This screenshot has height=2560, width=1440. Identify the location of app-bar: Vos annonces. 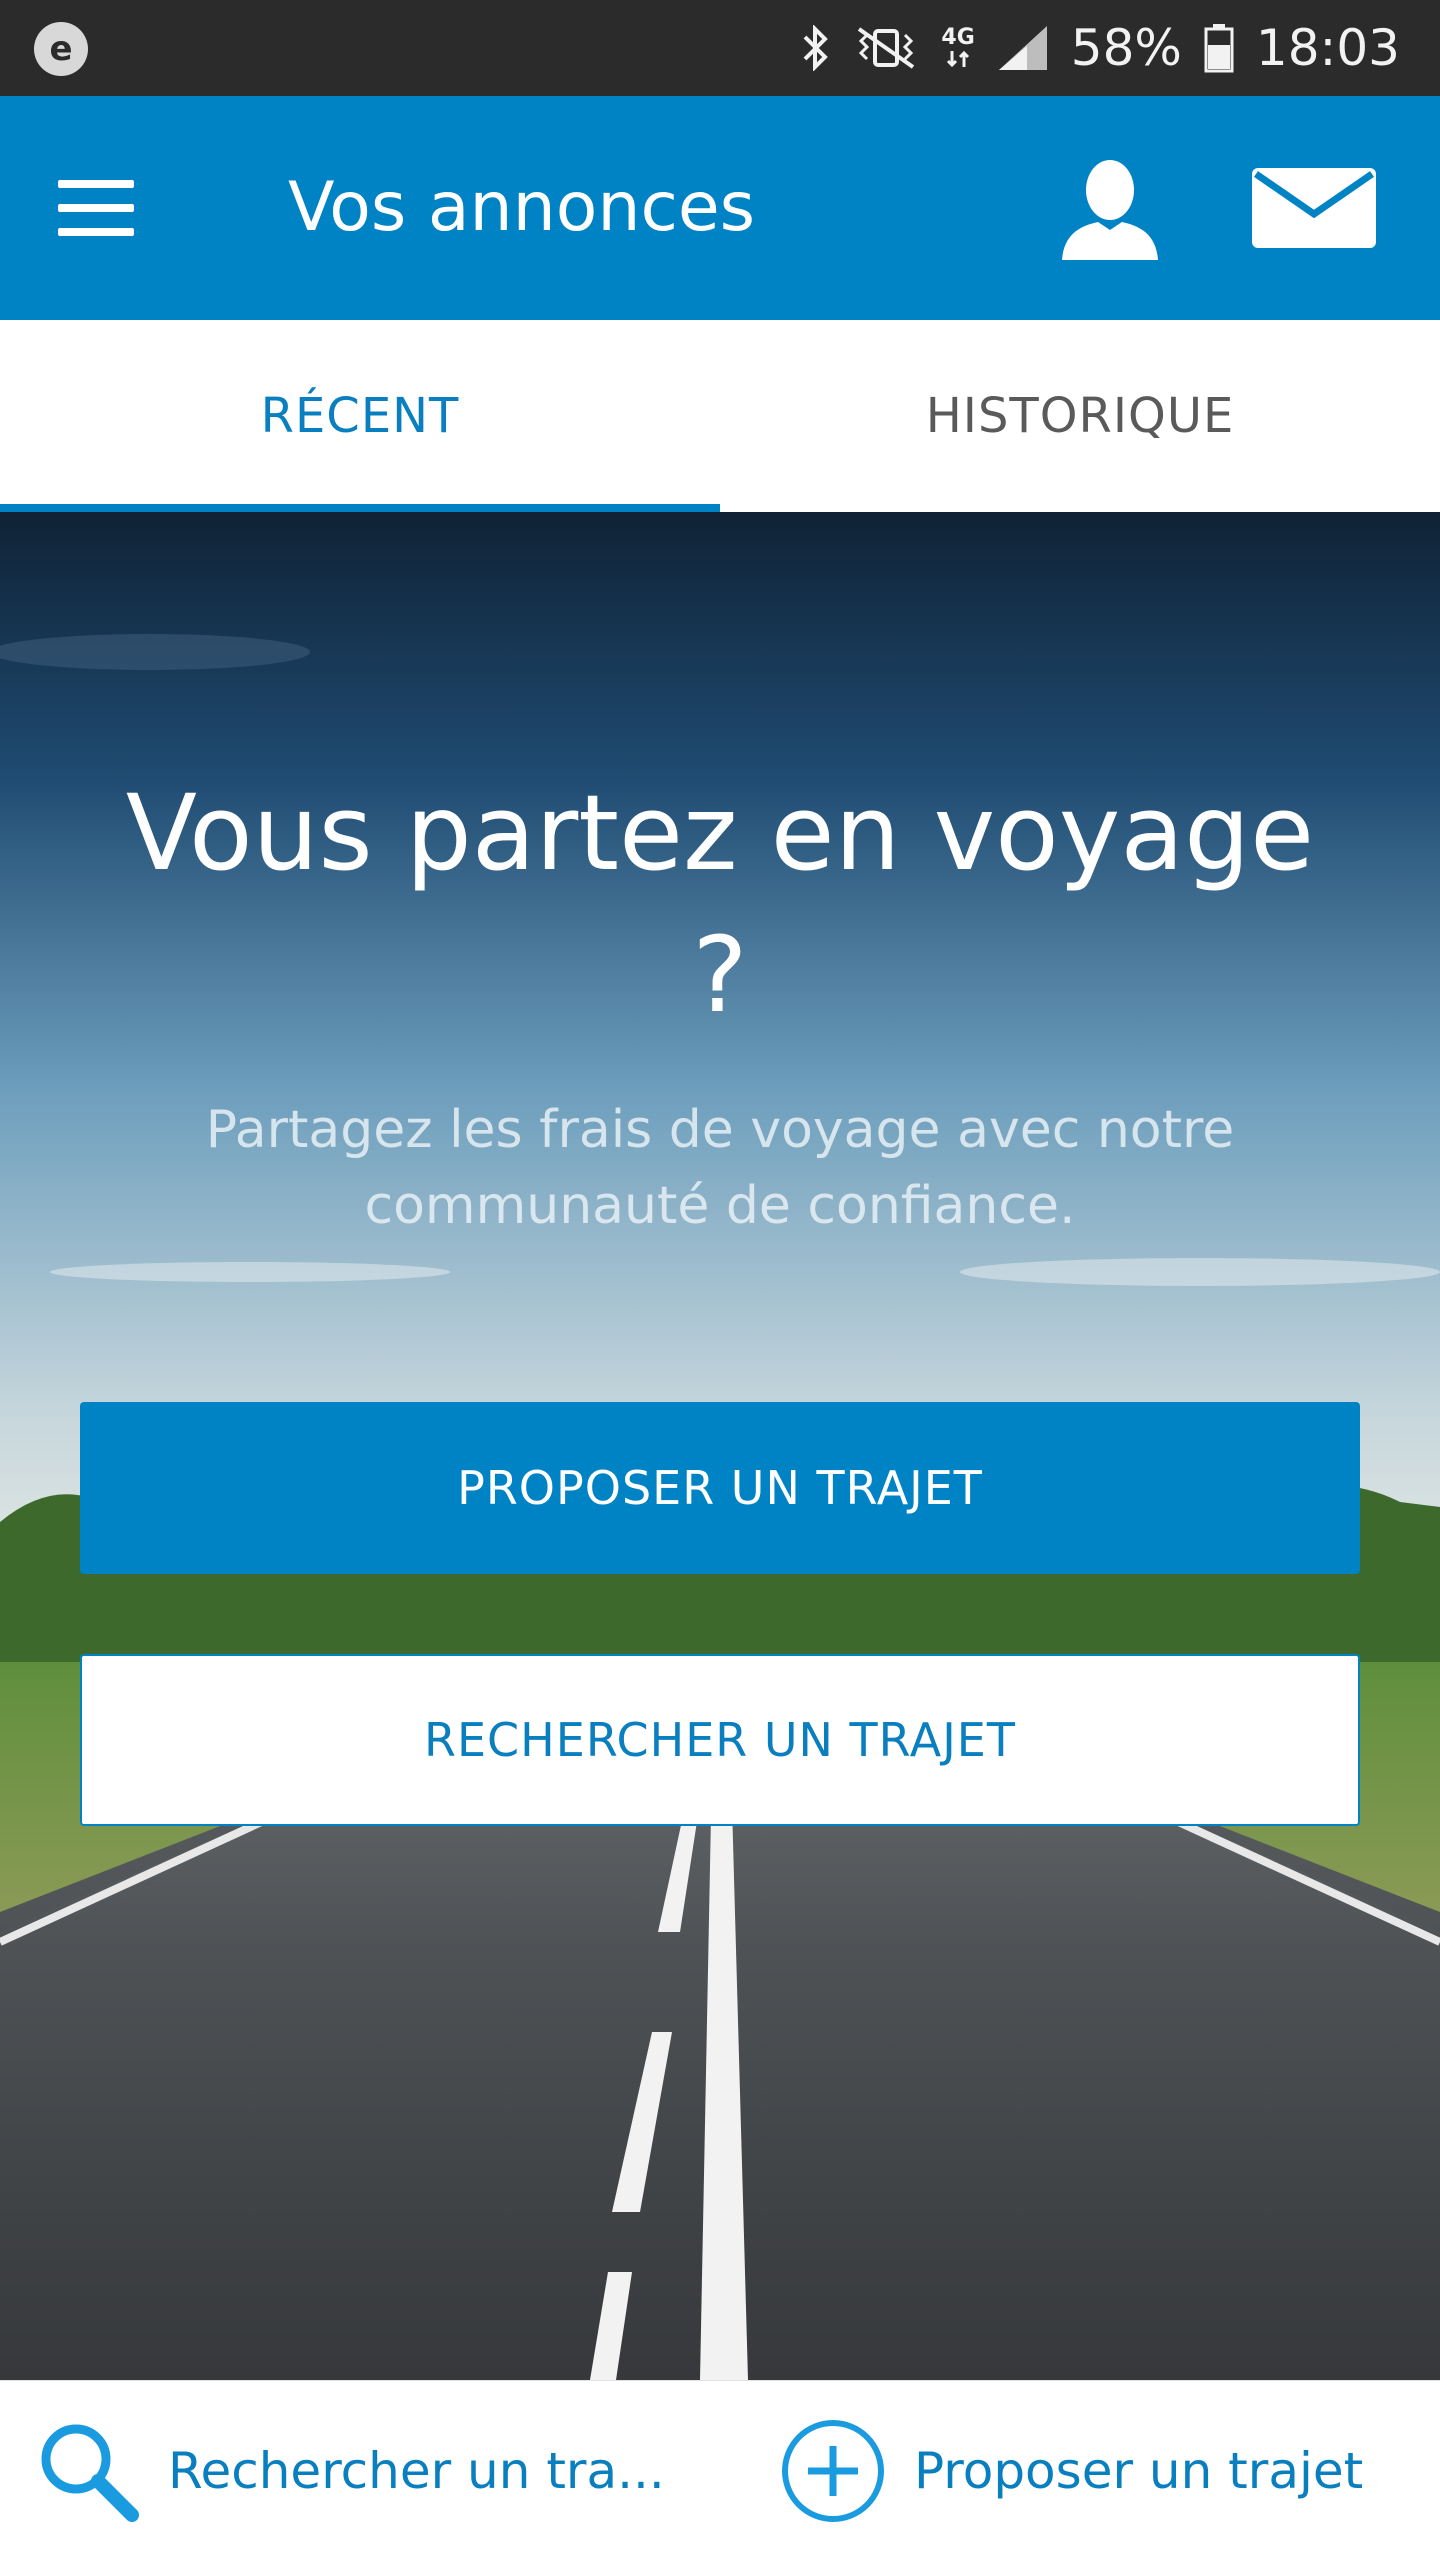
(720, 208).